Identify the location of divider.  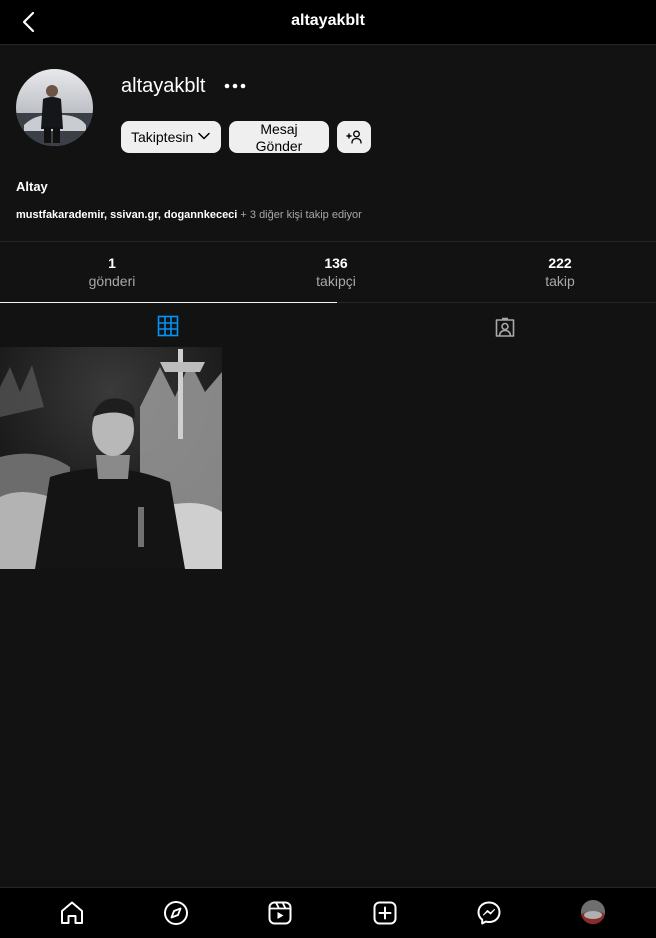
(328, 241).